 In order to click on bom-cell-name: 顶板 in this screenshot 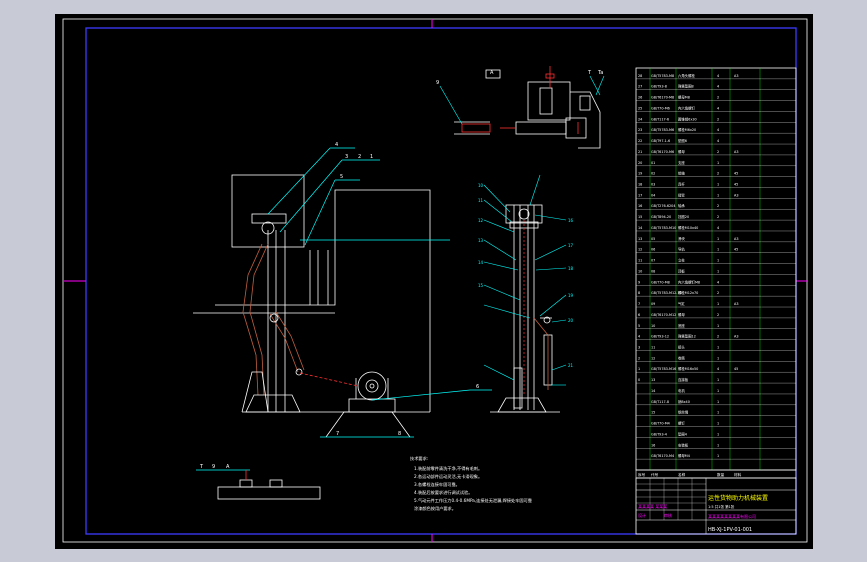, I will do `click(681, 270)`.